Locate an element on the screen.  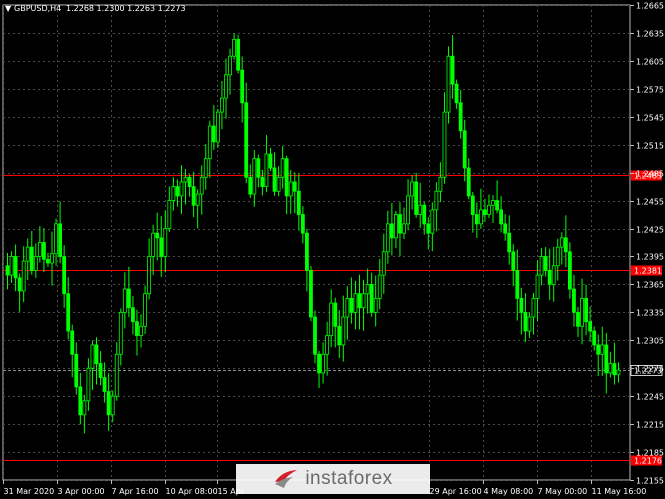
chart-header: ▼ GBPUSD,H4 1.2268 1.2300 1.2263 1.2273 is located at coordinates (95, 8).